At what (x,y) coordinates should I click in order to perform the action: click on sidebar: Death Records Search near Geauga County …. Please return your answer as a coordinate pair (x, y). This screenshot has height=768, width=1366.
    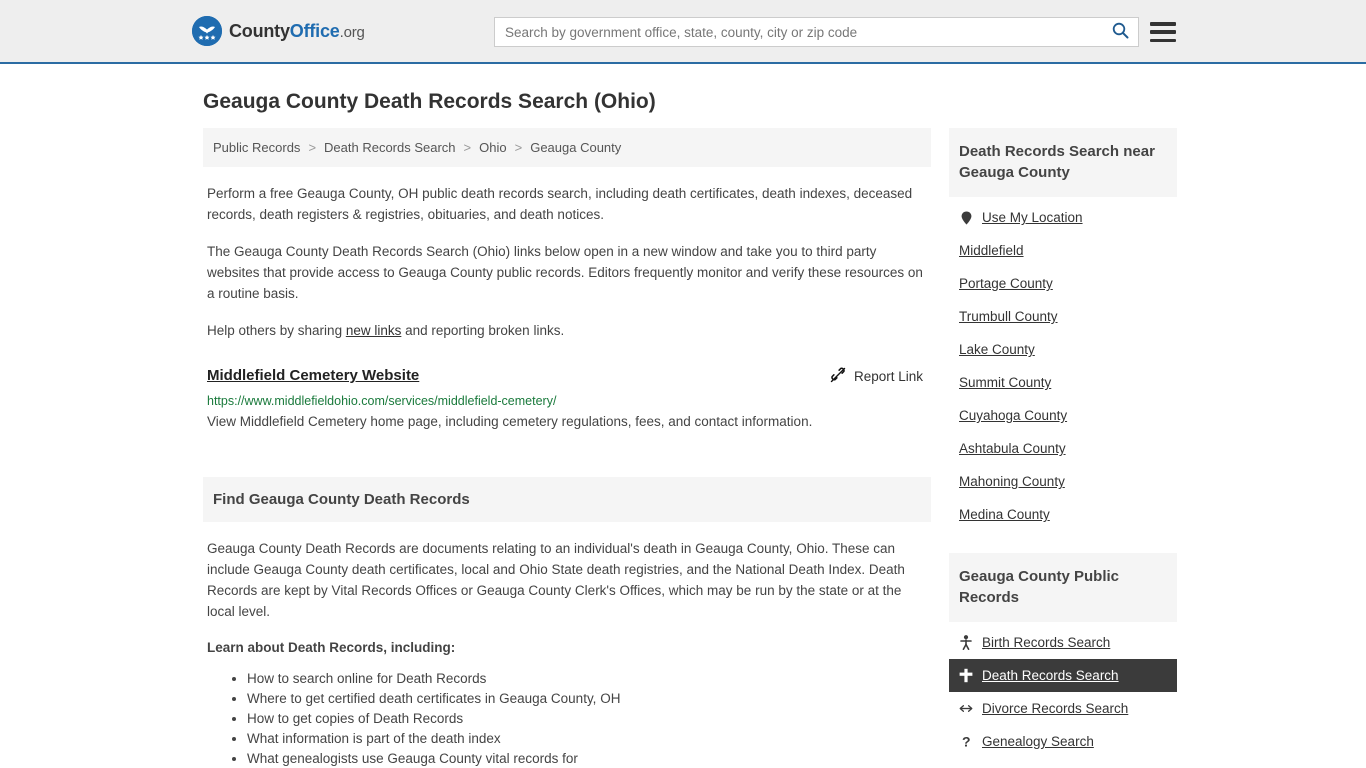
    Looking at the image, I should click on (1063, 448).